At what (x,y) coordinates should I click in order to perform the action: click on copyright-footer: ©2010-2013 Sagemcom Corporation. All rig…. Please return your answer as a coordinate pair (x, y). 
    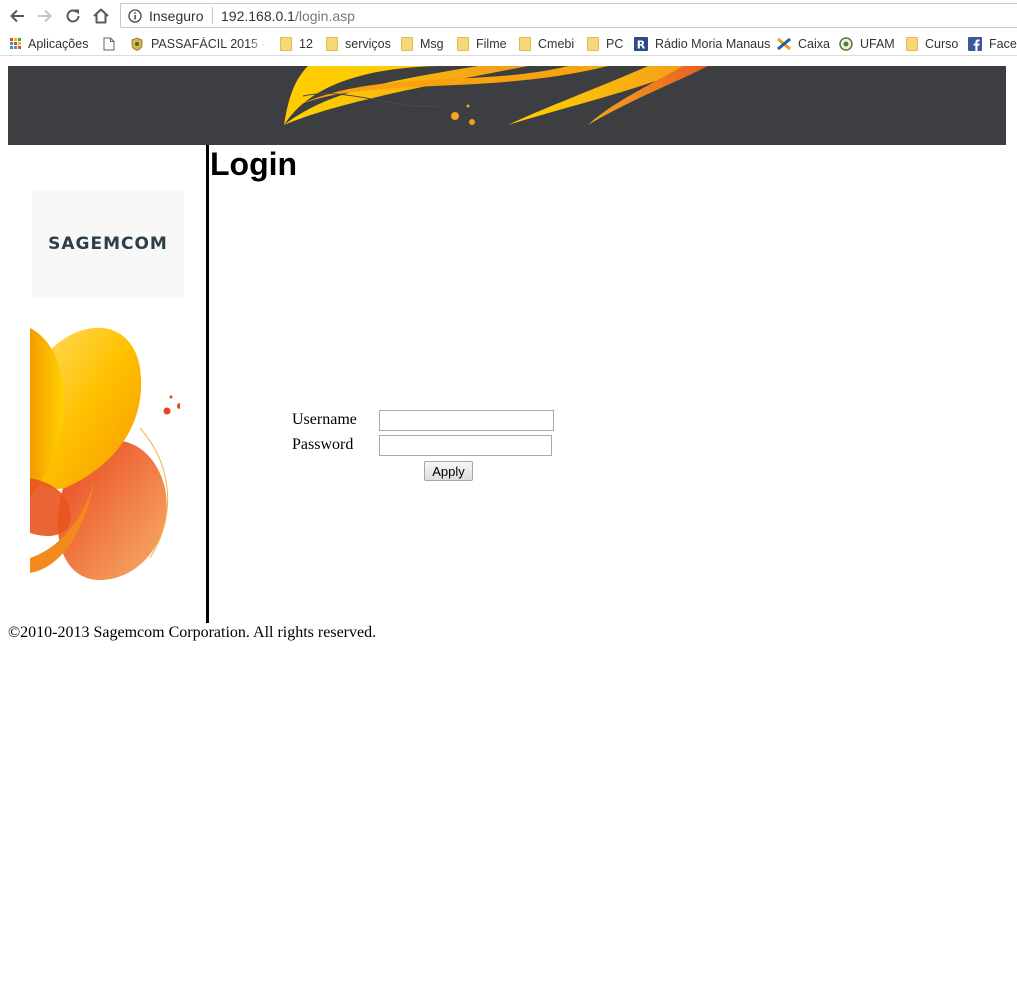
    Looking at the image, I should click on (192, 632).